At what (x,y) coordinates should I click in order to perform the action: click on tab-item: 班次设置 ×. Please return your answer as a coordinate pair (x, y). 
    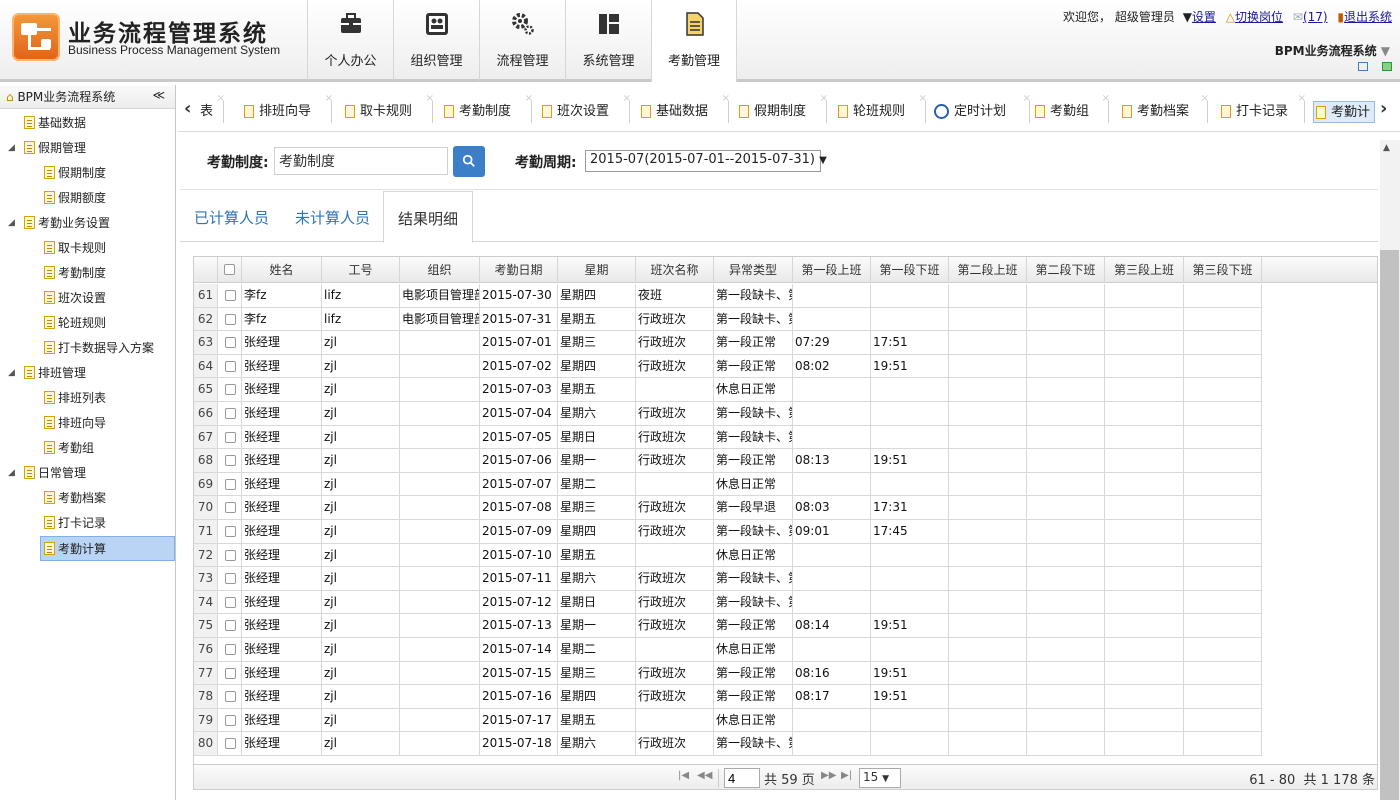
    Looking at the image, I should click on (585, 108).